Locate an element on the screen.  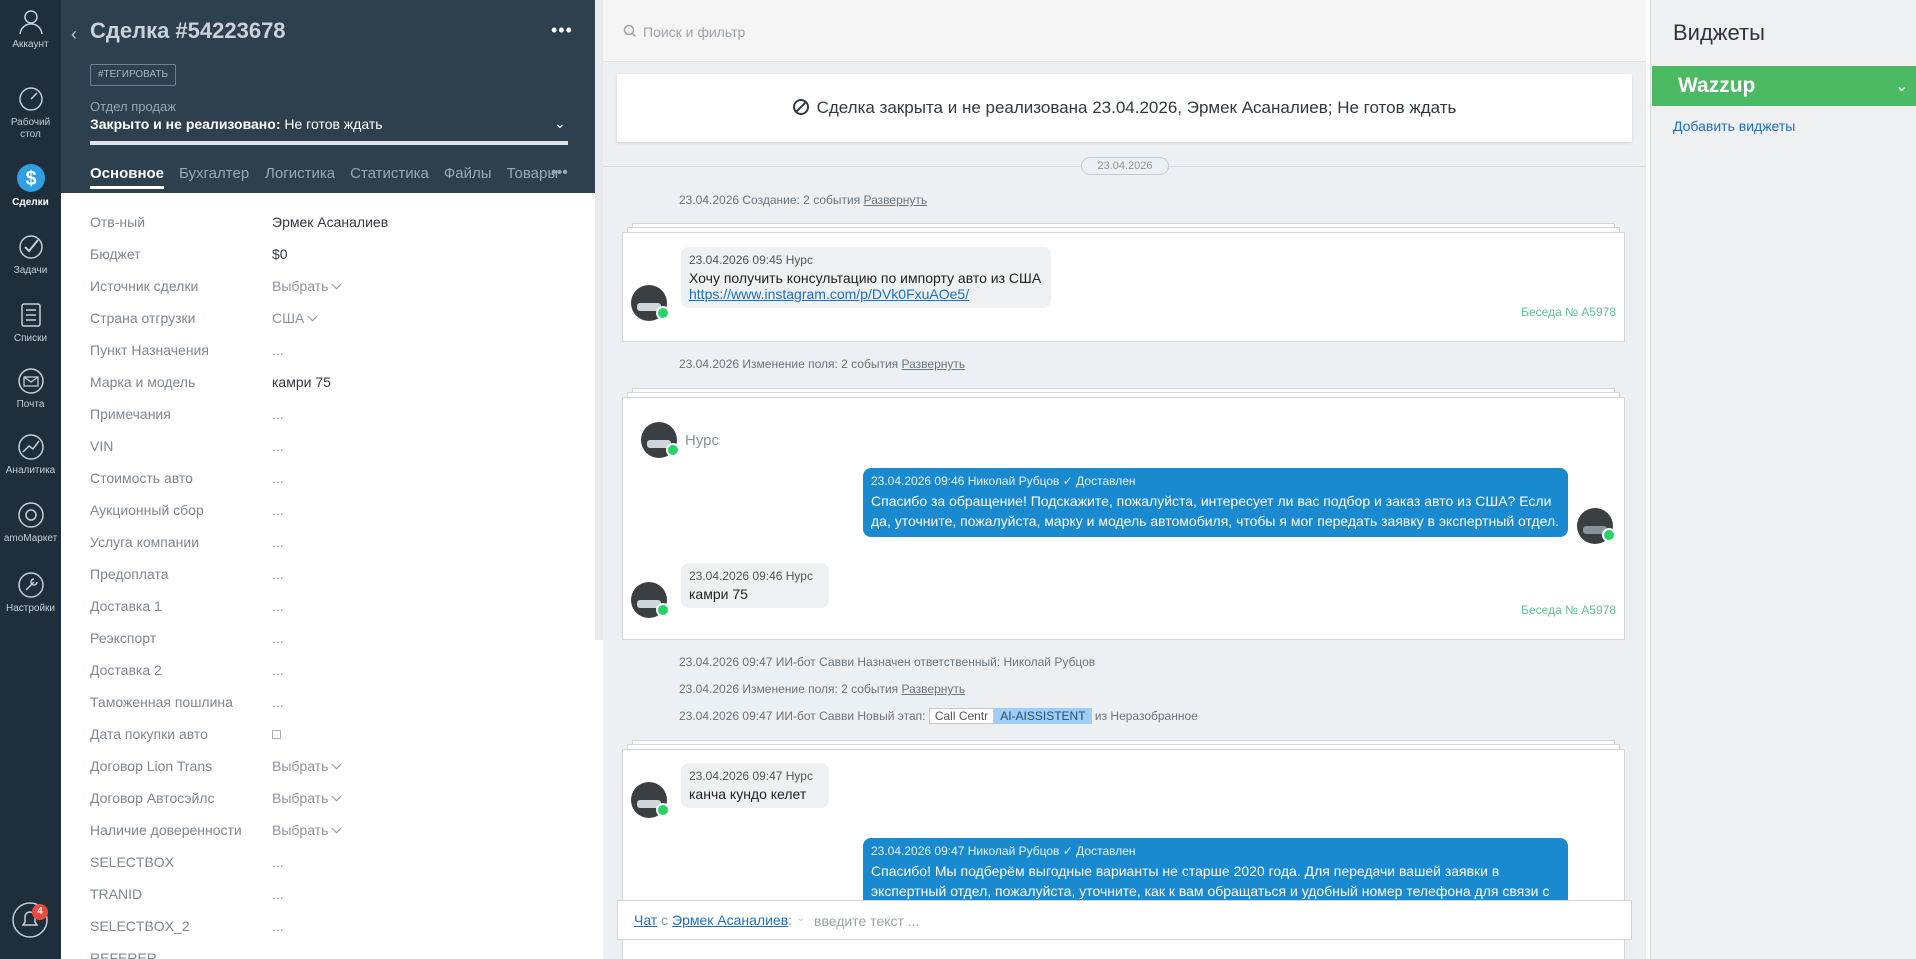
search-input is located at coordinates (993, 32).